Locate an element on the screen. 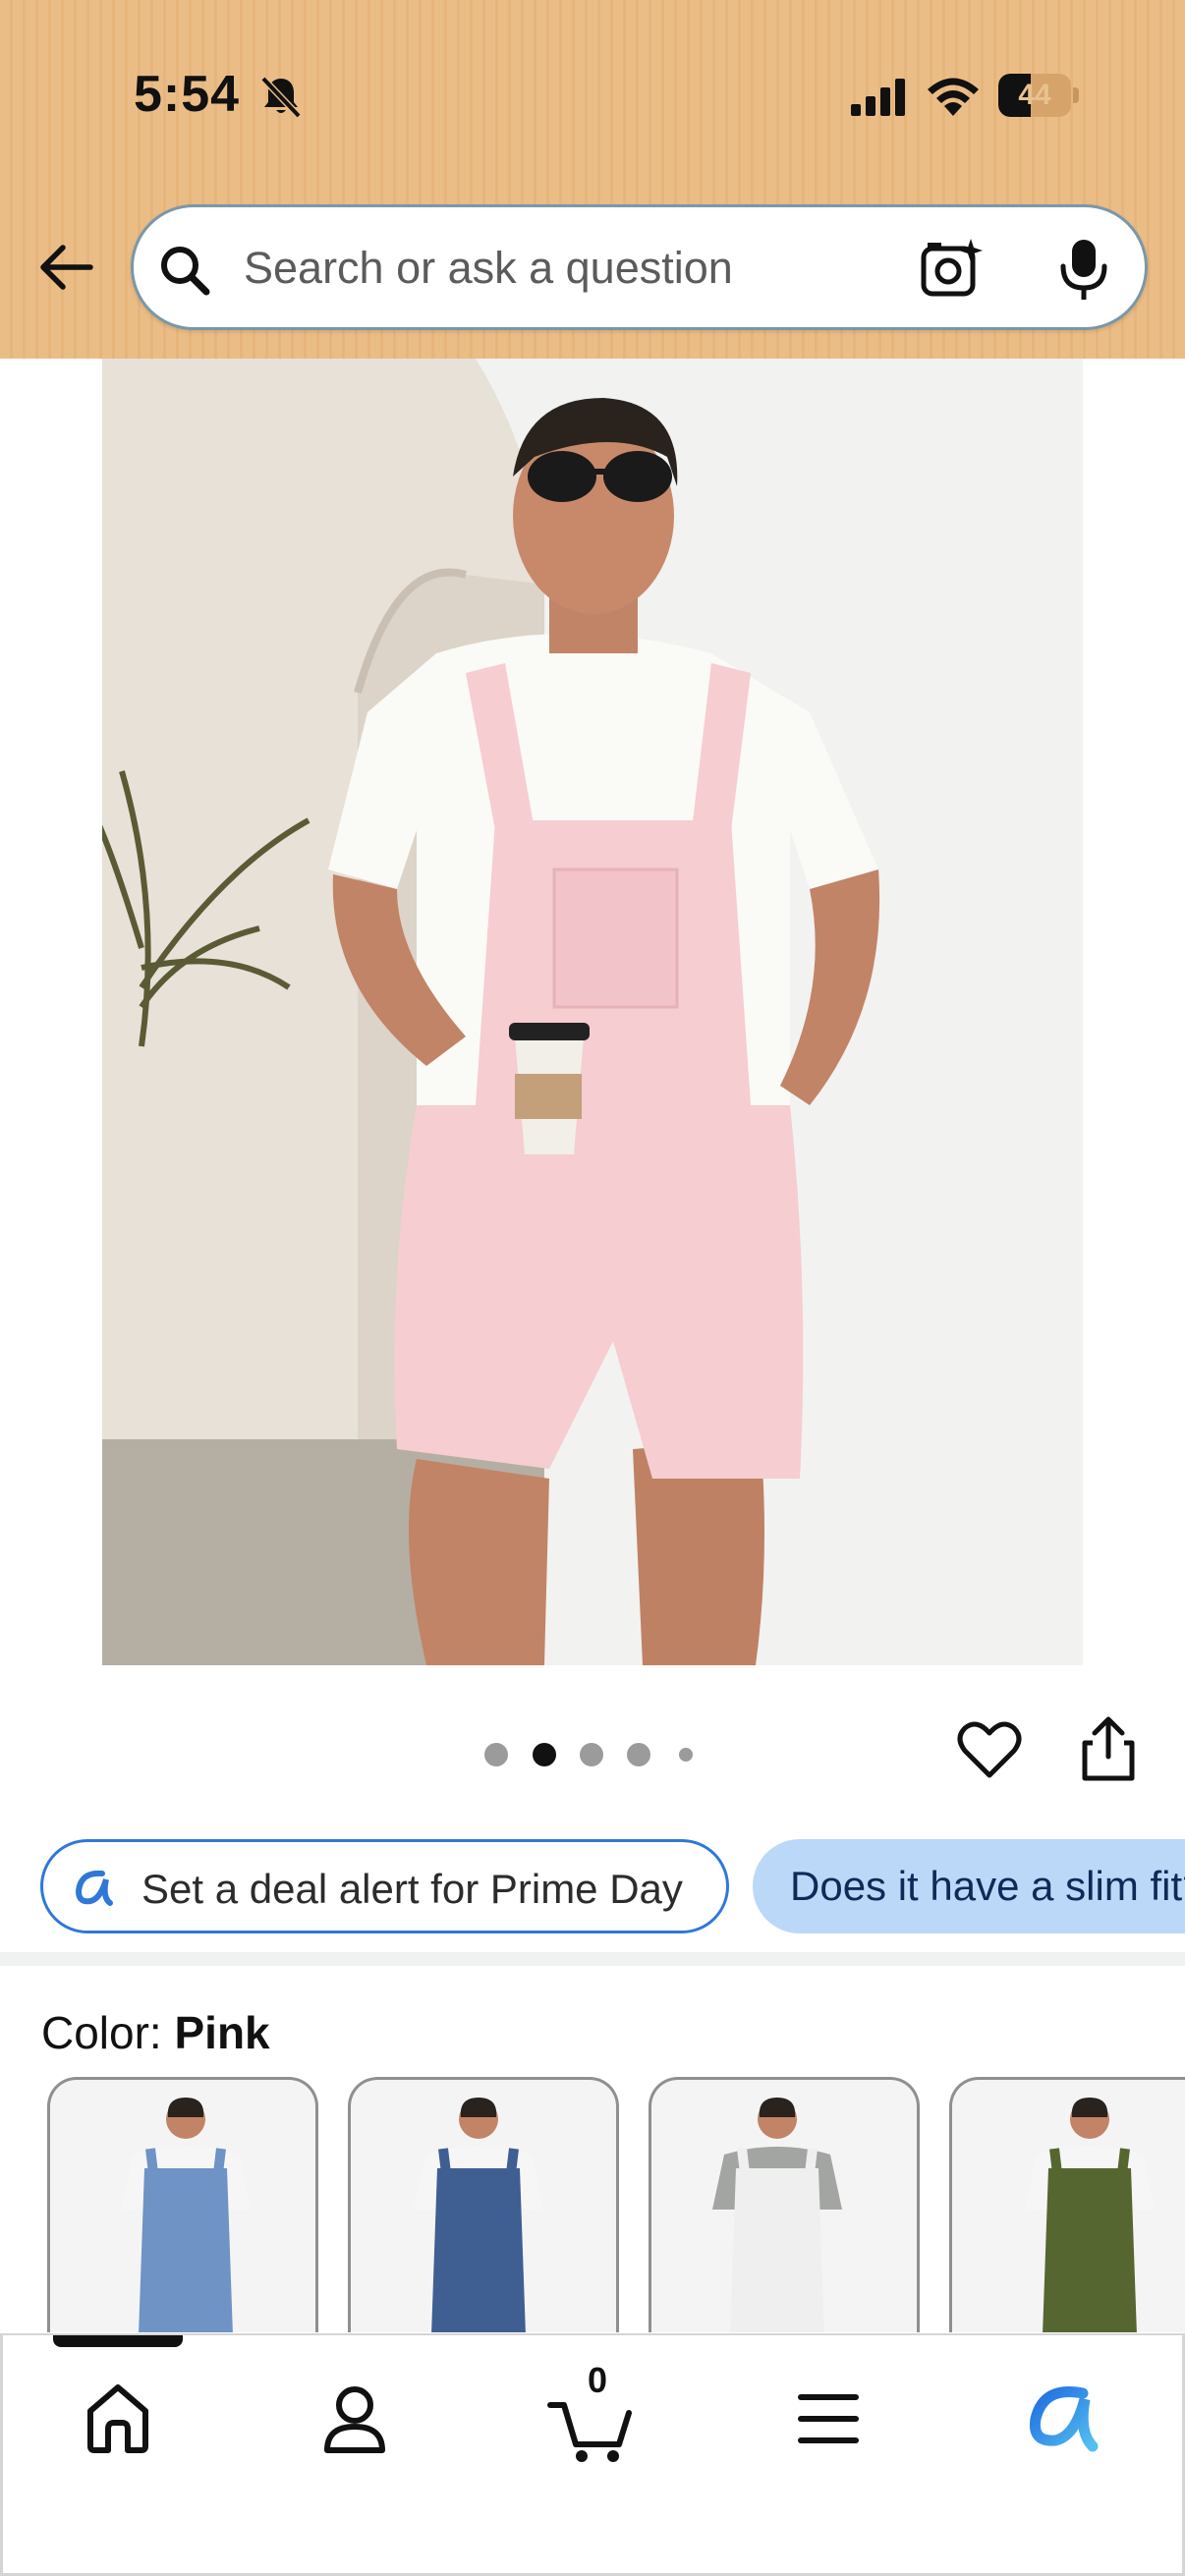 Image resolution: width=1185 pixels, height=2576 pixels. carousel-dot-active is located at coordinates (544, 1754).